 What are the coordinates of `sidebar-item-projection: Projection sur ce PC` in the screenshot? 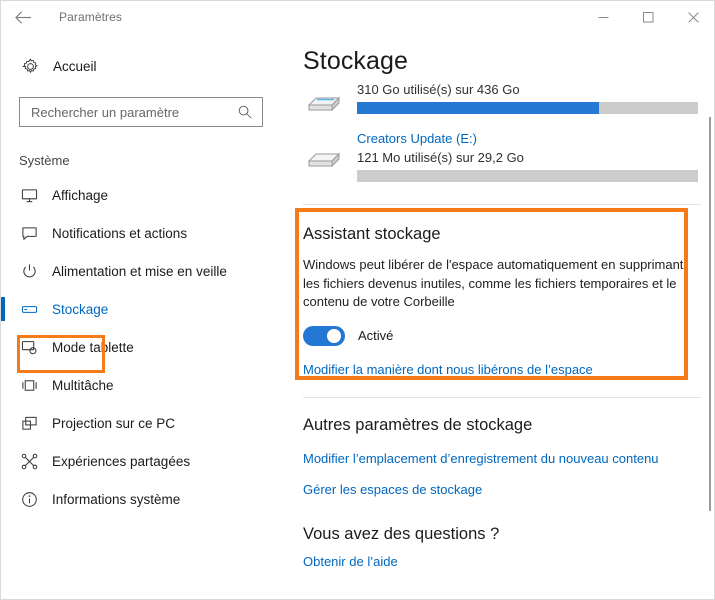 It's located at (146, 423).